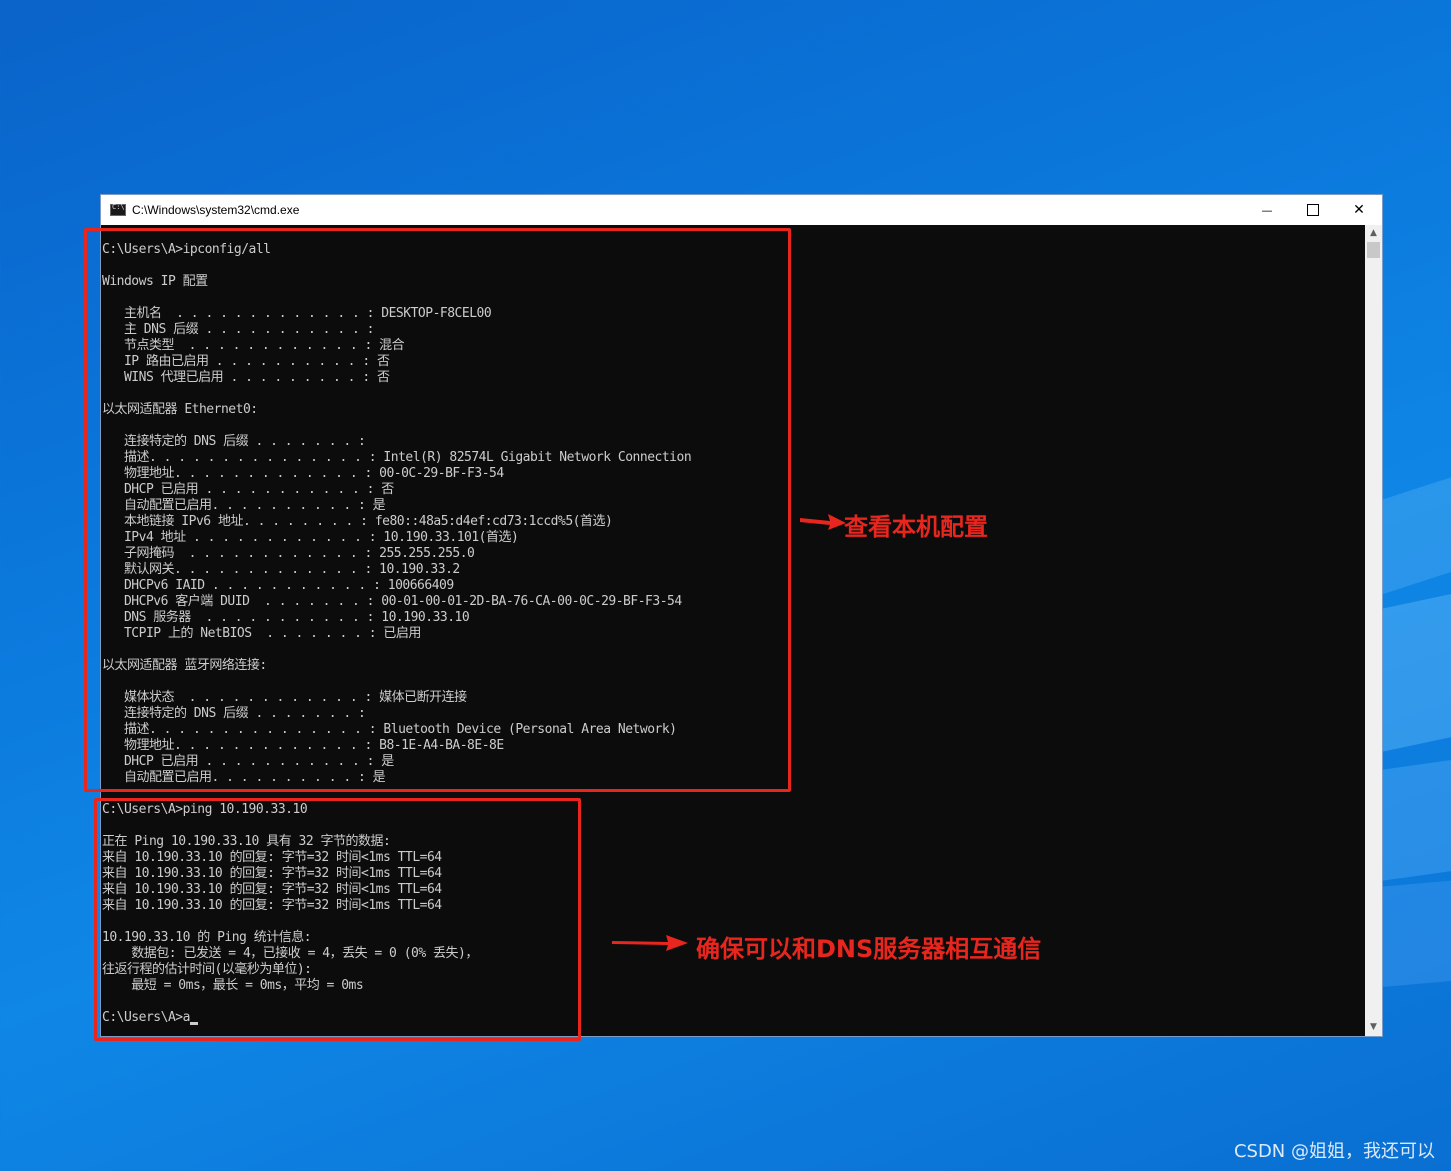  What do you see at coordinates (869, 949) in the screenshot?
I see `ping-annotation-label: 确保可以和DNS服务器相互通信` at bounding box center [869, 949].